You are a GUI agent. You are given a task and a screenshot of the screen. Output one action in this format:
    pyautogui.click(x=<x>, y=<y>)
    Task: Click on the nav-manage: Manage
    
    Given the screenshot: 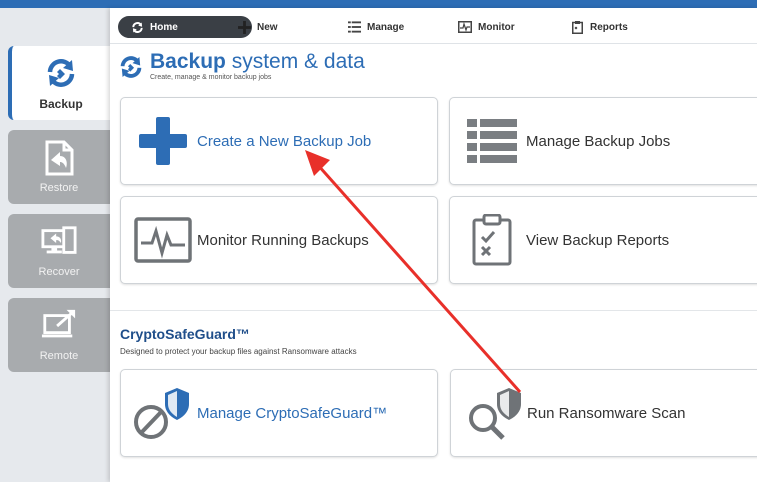 What is the action you would take?
    pyautogui.click(x=375, y=27)
    